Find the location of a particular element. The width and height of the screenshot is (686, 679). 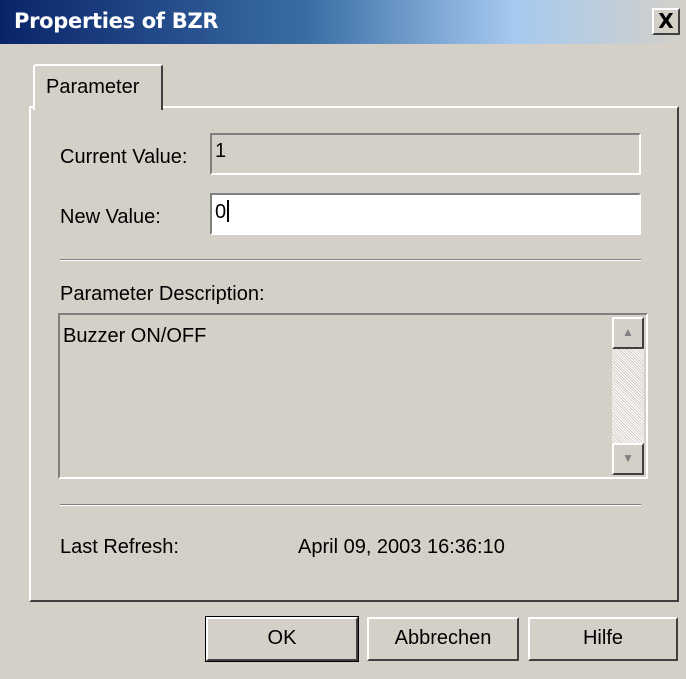

title-bar: Properties of BZR X is located at coordinates (343, 22).